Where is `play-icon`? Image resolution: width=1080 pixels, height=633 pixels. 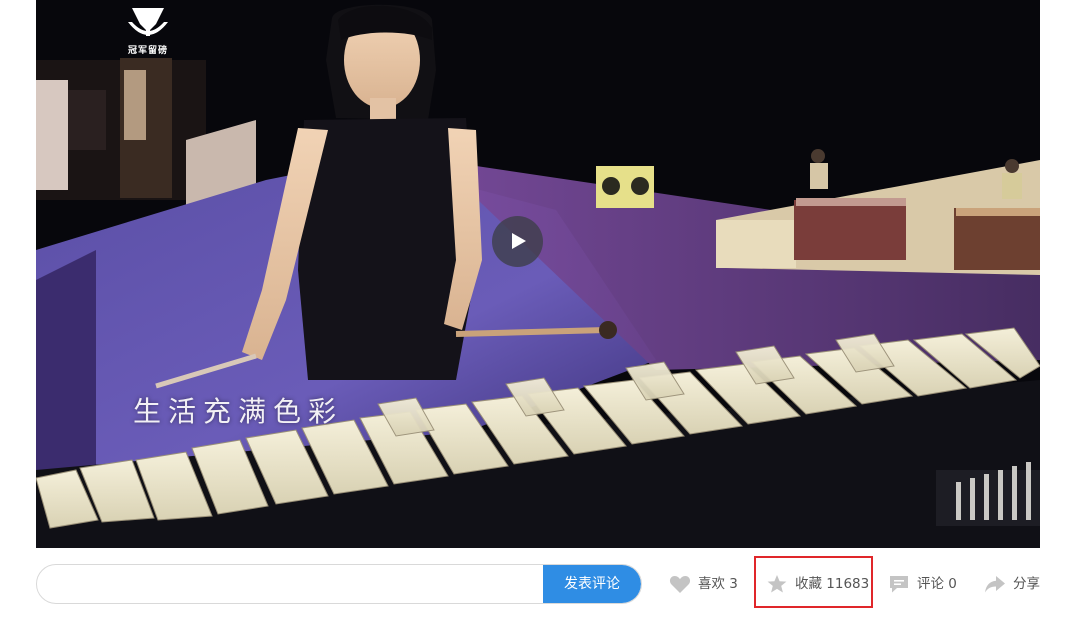 play-icon is located at coordinates (519, 241).